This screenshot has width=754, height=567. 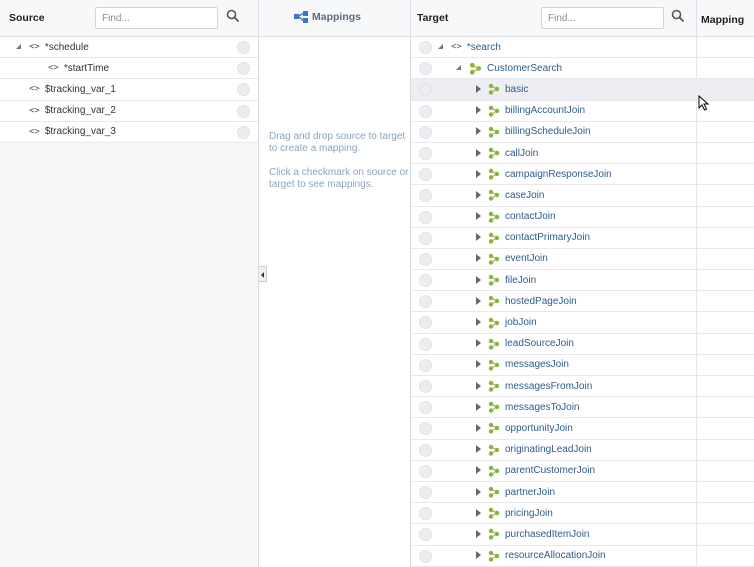 What do you see at coordinates (582, 154) in the screenshot?
I see `target-tree-row: callJoin` at bounding box center [582, 154].